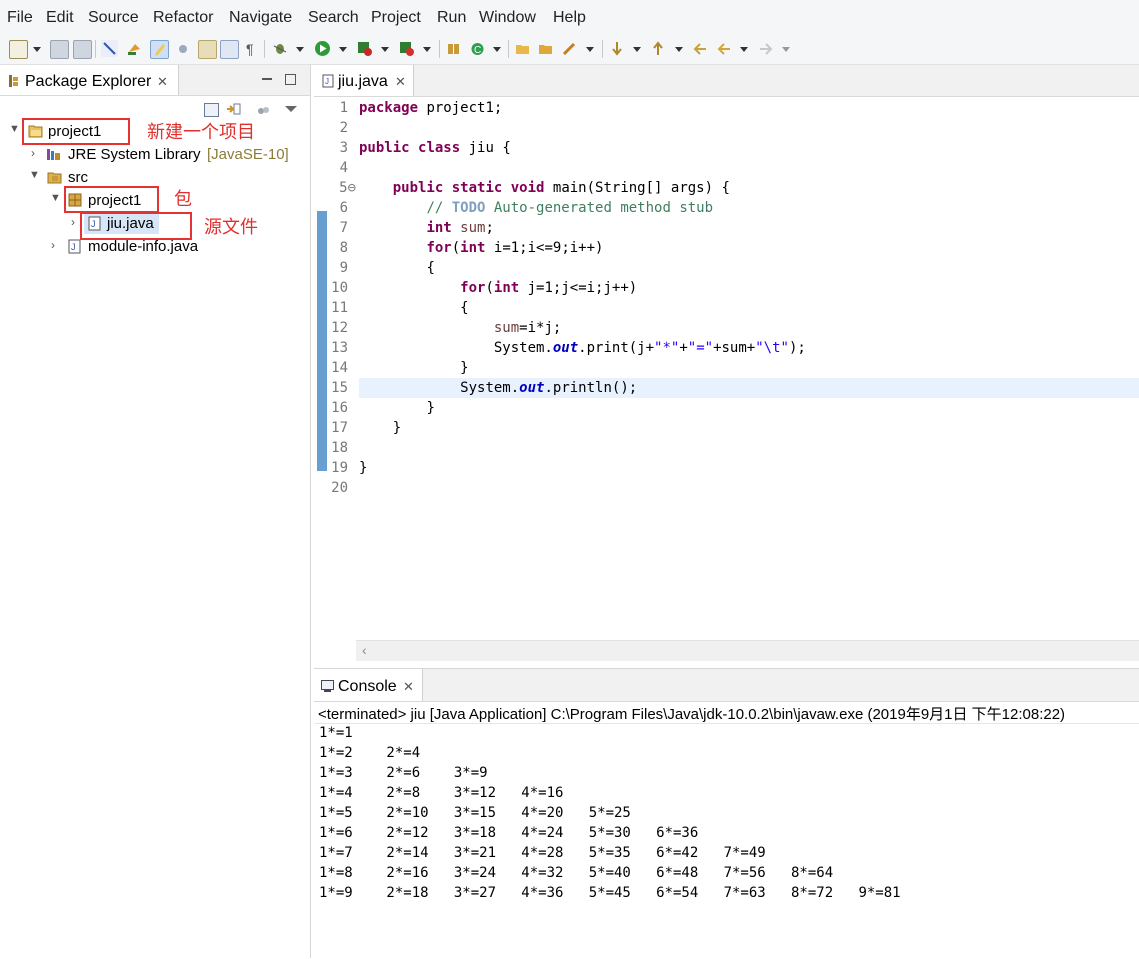 The height and width of the screenshot is (959, 1139). What do you see at coordinates (343, 248) in the screenshot?
I see `line-number: 8` at bounding box center [343, 248].